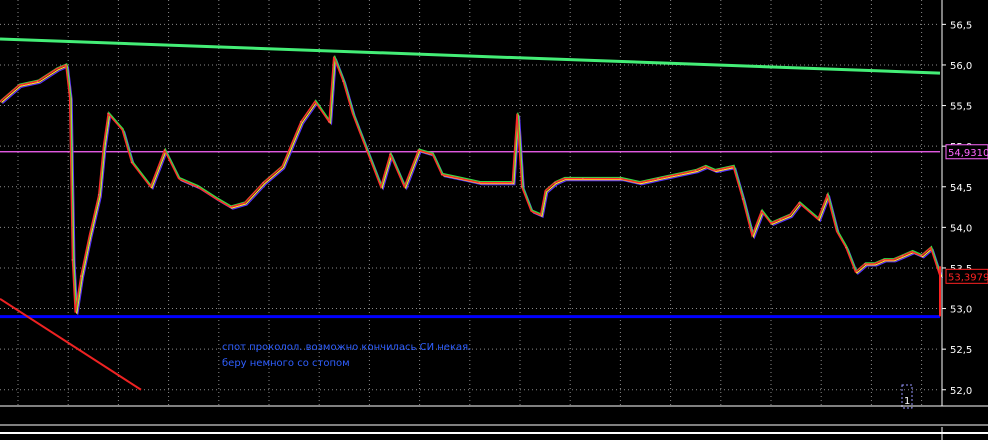 The width and height of the screenshot is (988, 440). I want to click on level-tag-label-0: 54,9310, so click(968, 153).